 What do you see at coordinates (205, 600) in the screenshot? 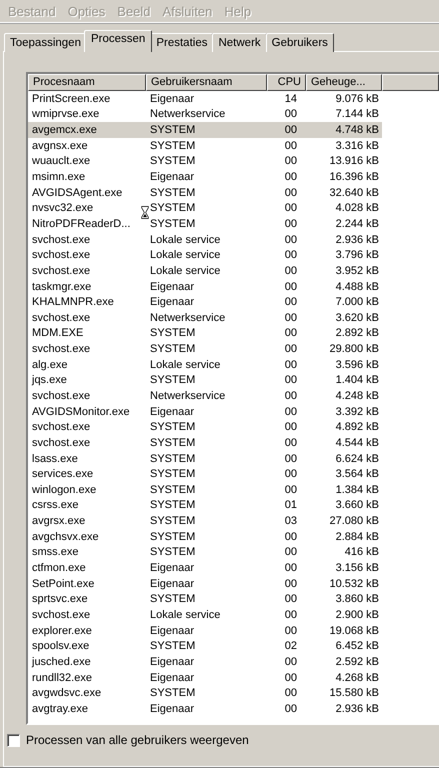
I see `table-row: sprtsvc.exe SYSTEM 00 3.860 kB` at bounding box center [205, 600].